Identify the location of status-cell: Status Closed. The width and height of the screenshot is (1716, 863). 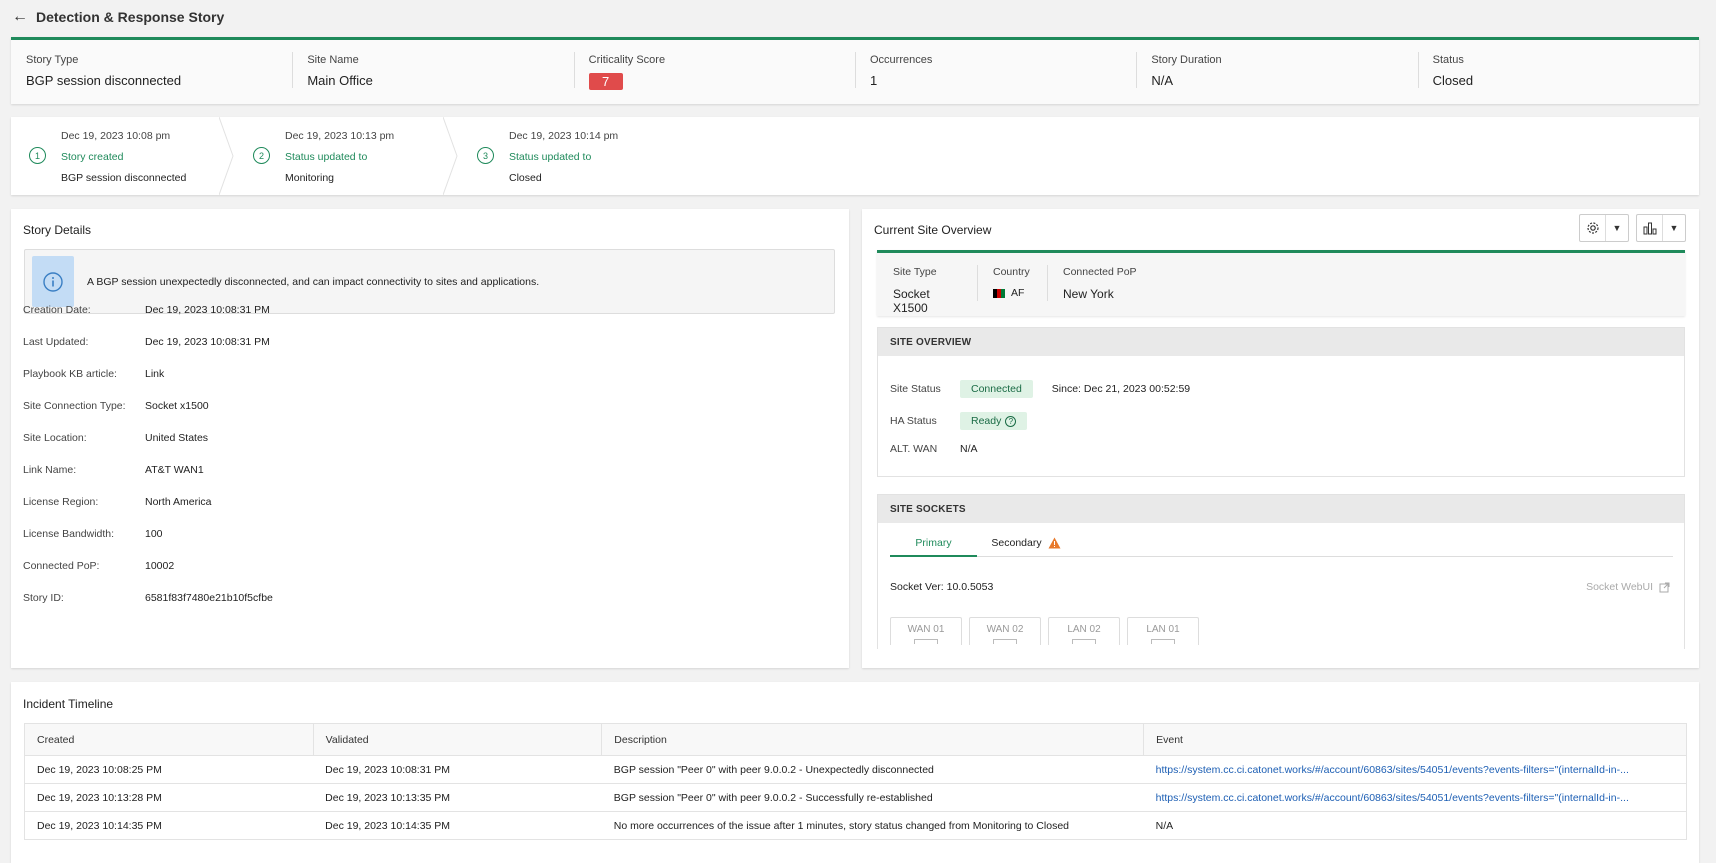
(1558, 72).